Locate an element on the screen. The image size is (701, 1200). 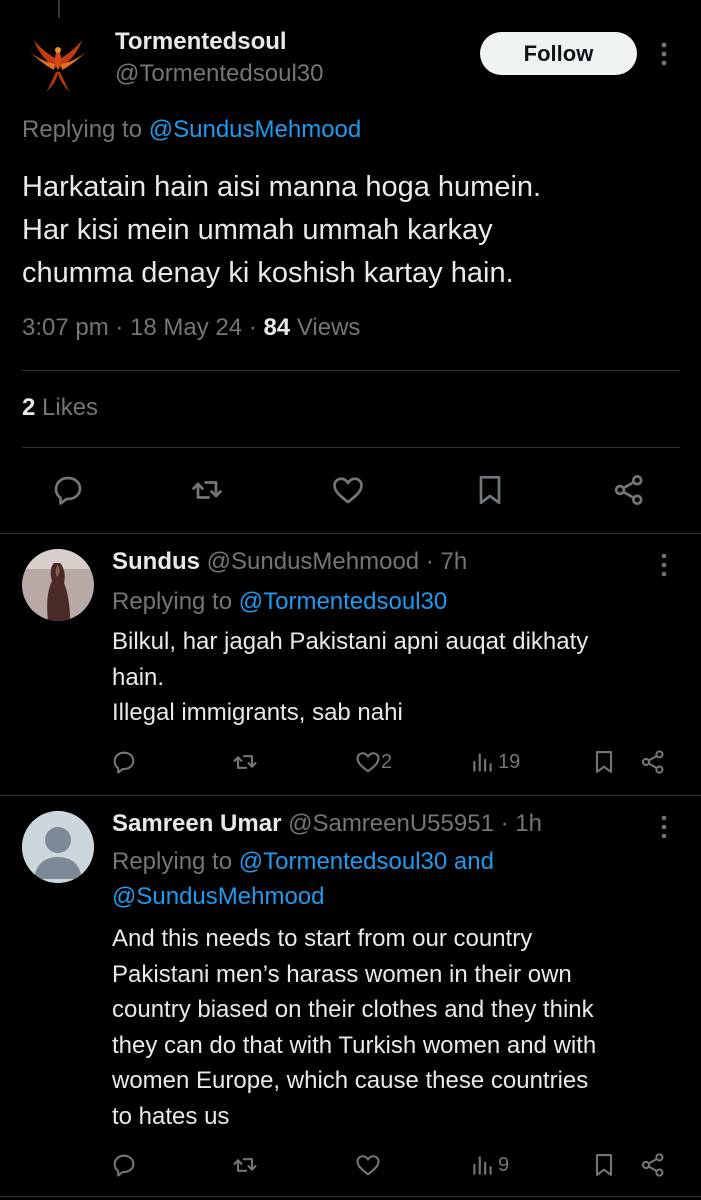
reply-author-handle: @SamreenU55951 is located at coordinates (391, 823).